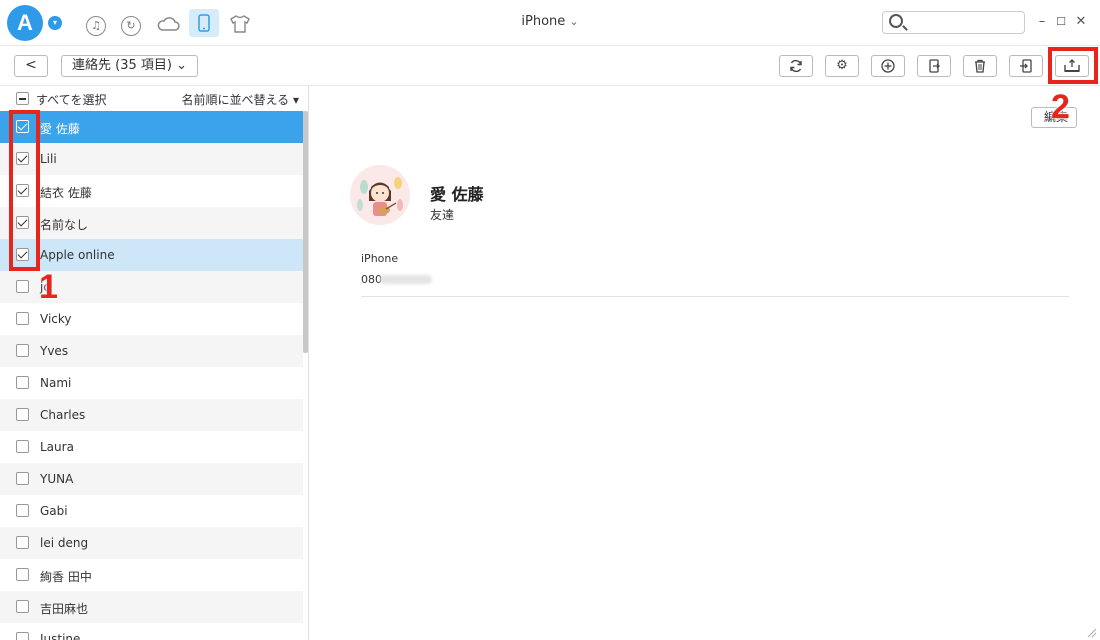 The width and height of the screenshot is (1100, 640). What do you see at coordinates (57, 479) in the screenshot?
I see `contact-name-label: YUNA` at bounding box center [57, 479].